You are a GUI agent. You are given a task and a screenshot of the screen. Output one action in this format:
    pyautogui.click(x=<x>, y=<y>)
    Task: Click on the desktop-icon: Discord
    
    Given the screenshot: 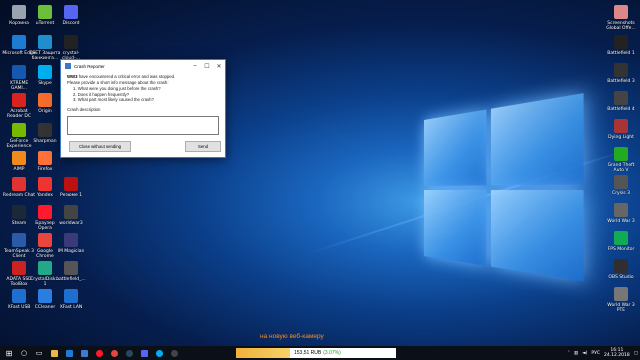 What is the action you would take?
    pyautogui.click(x=71, y=19)
    